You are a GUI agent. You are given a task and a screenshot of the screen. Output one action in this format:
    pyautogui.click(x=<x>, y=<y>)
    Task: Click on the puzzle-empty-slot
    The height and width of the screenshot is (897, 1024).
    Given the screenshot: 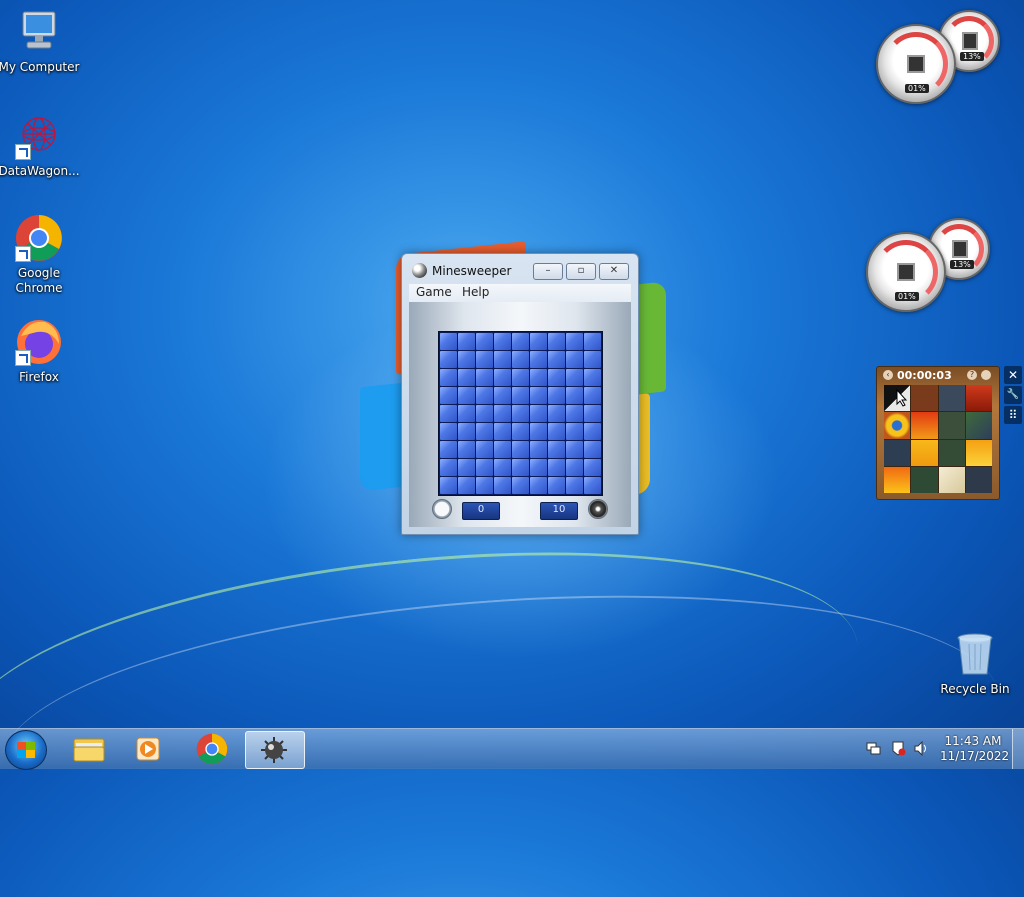 What is the action you would take?
    pyautogui.click(x=924, y=398)
    